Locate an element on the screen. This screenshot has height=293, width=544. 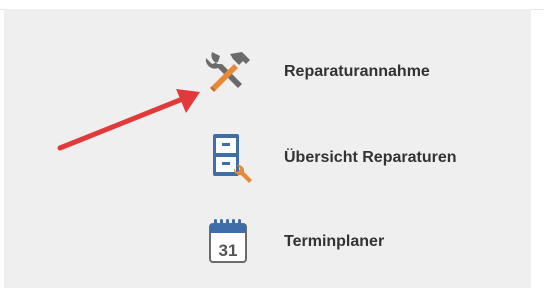
tools-icon is located at coordinates (228, 72).